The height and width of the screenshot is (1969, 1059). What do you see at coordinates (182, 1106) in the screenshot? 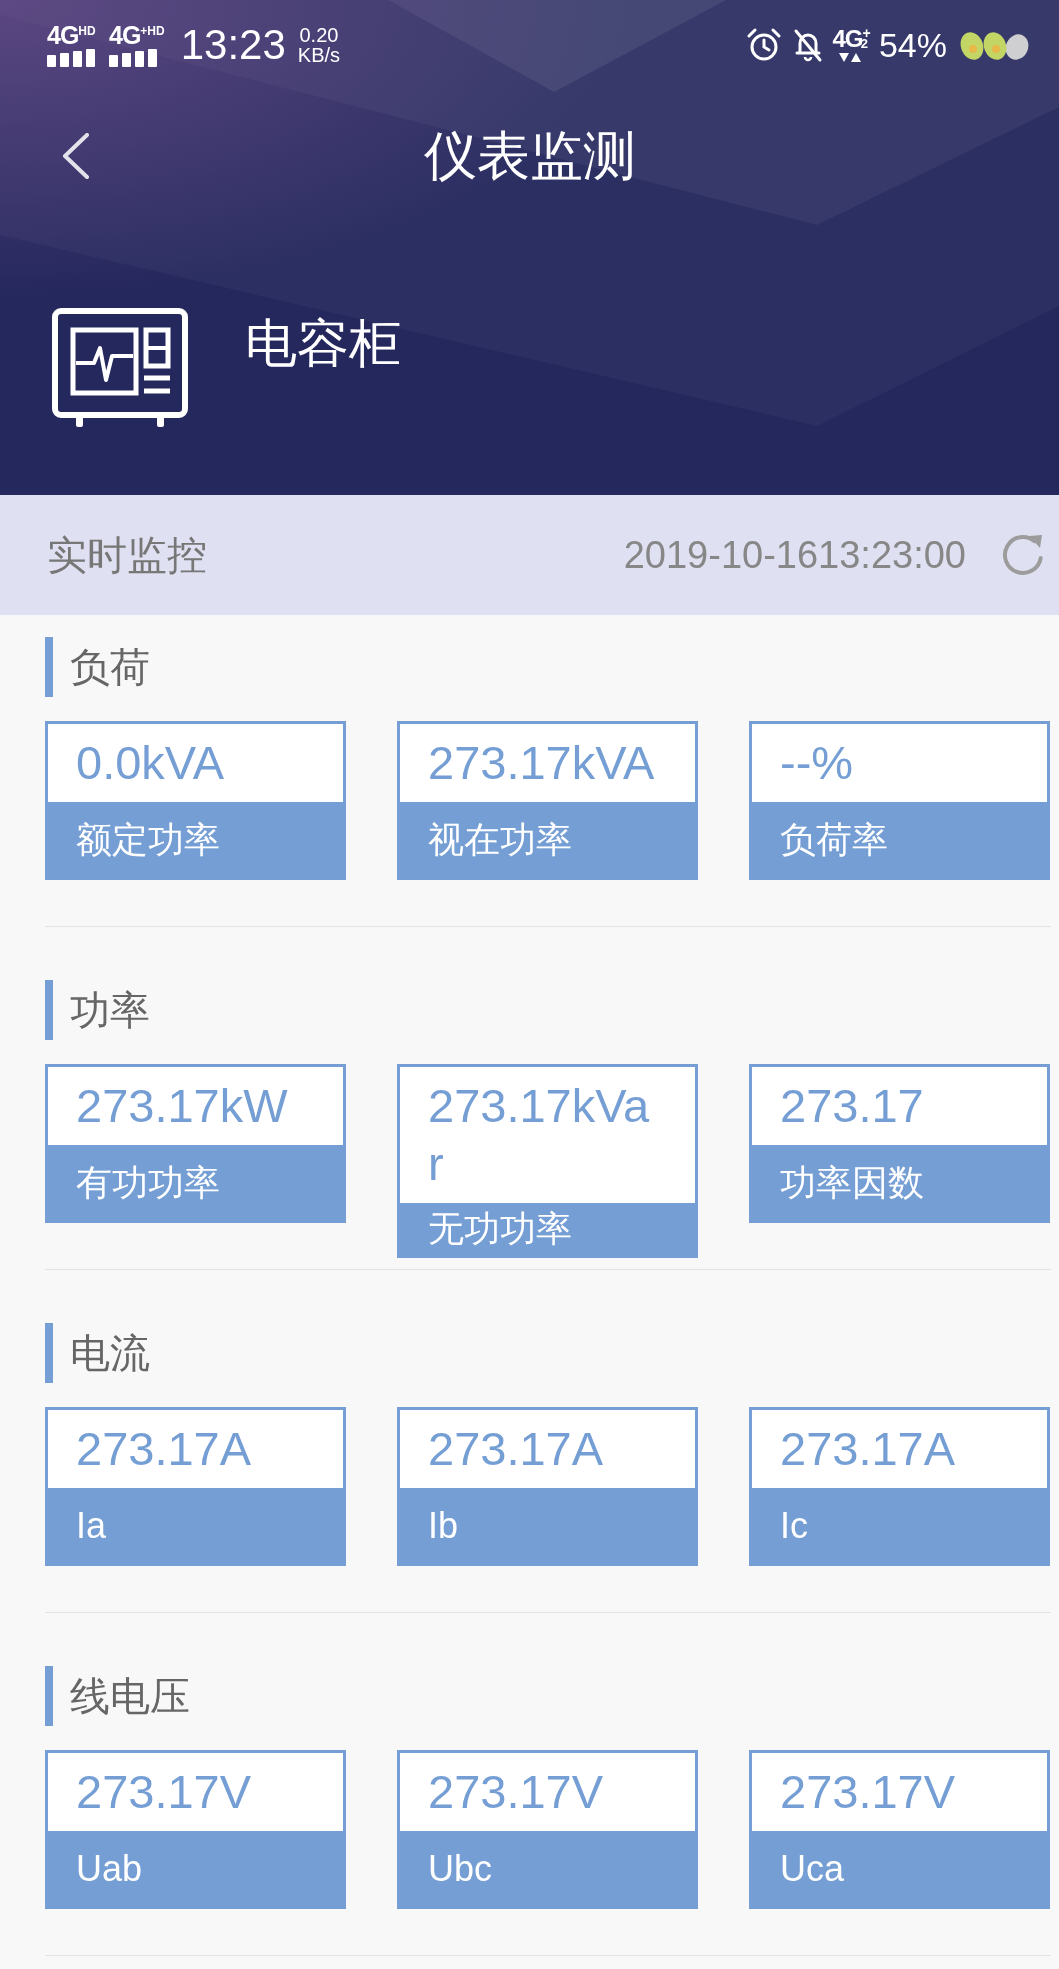
I see `metric-value: 273.17kW` at bounding box center [182, 1106].